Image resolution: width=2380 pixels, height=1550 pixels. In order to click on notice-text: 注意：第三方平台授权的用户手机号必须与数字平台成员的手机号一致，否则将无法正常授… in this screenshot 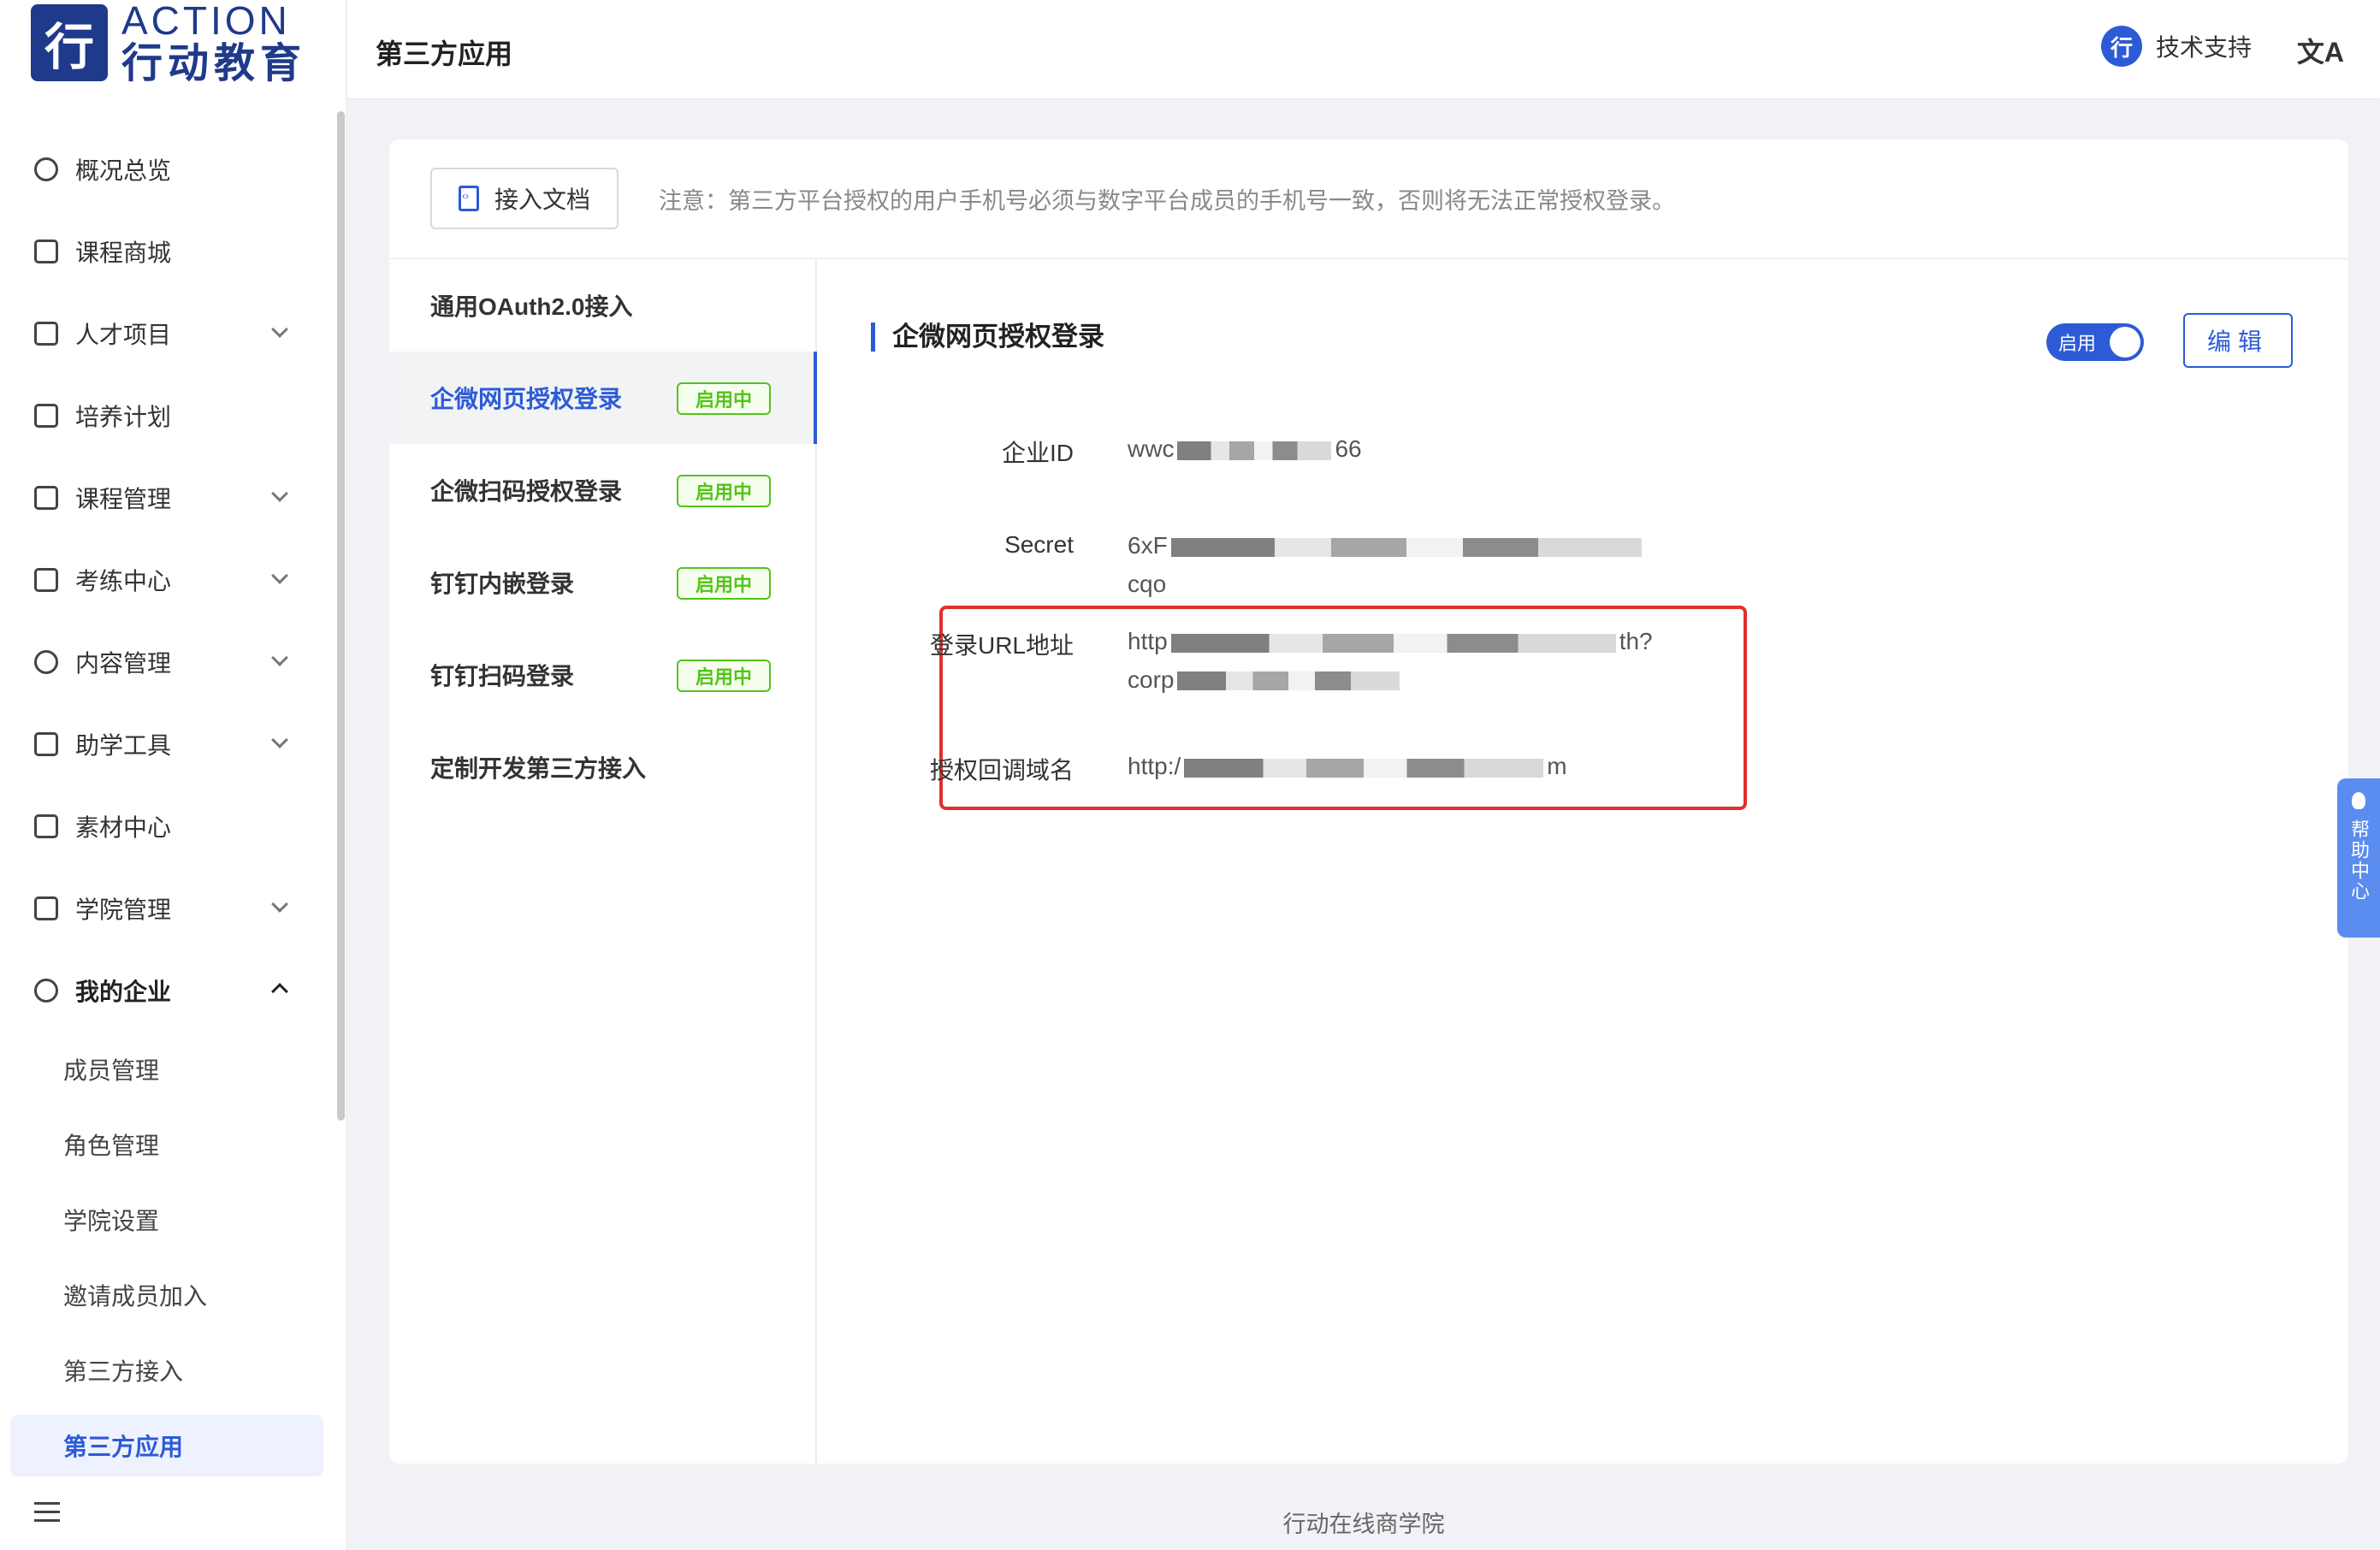, I will do `click(1167, 201)`.